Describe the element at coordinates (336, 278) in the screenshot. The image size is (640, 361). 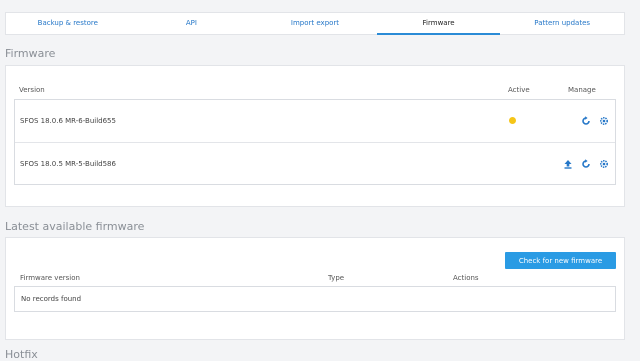
I see `col-type: Type` at that location.